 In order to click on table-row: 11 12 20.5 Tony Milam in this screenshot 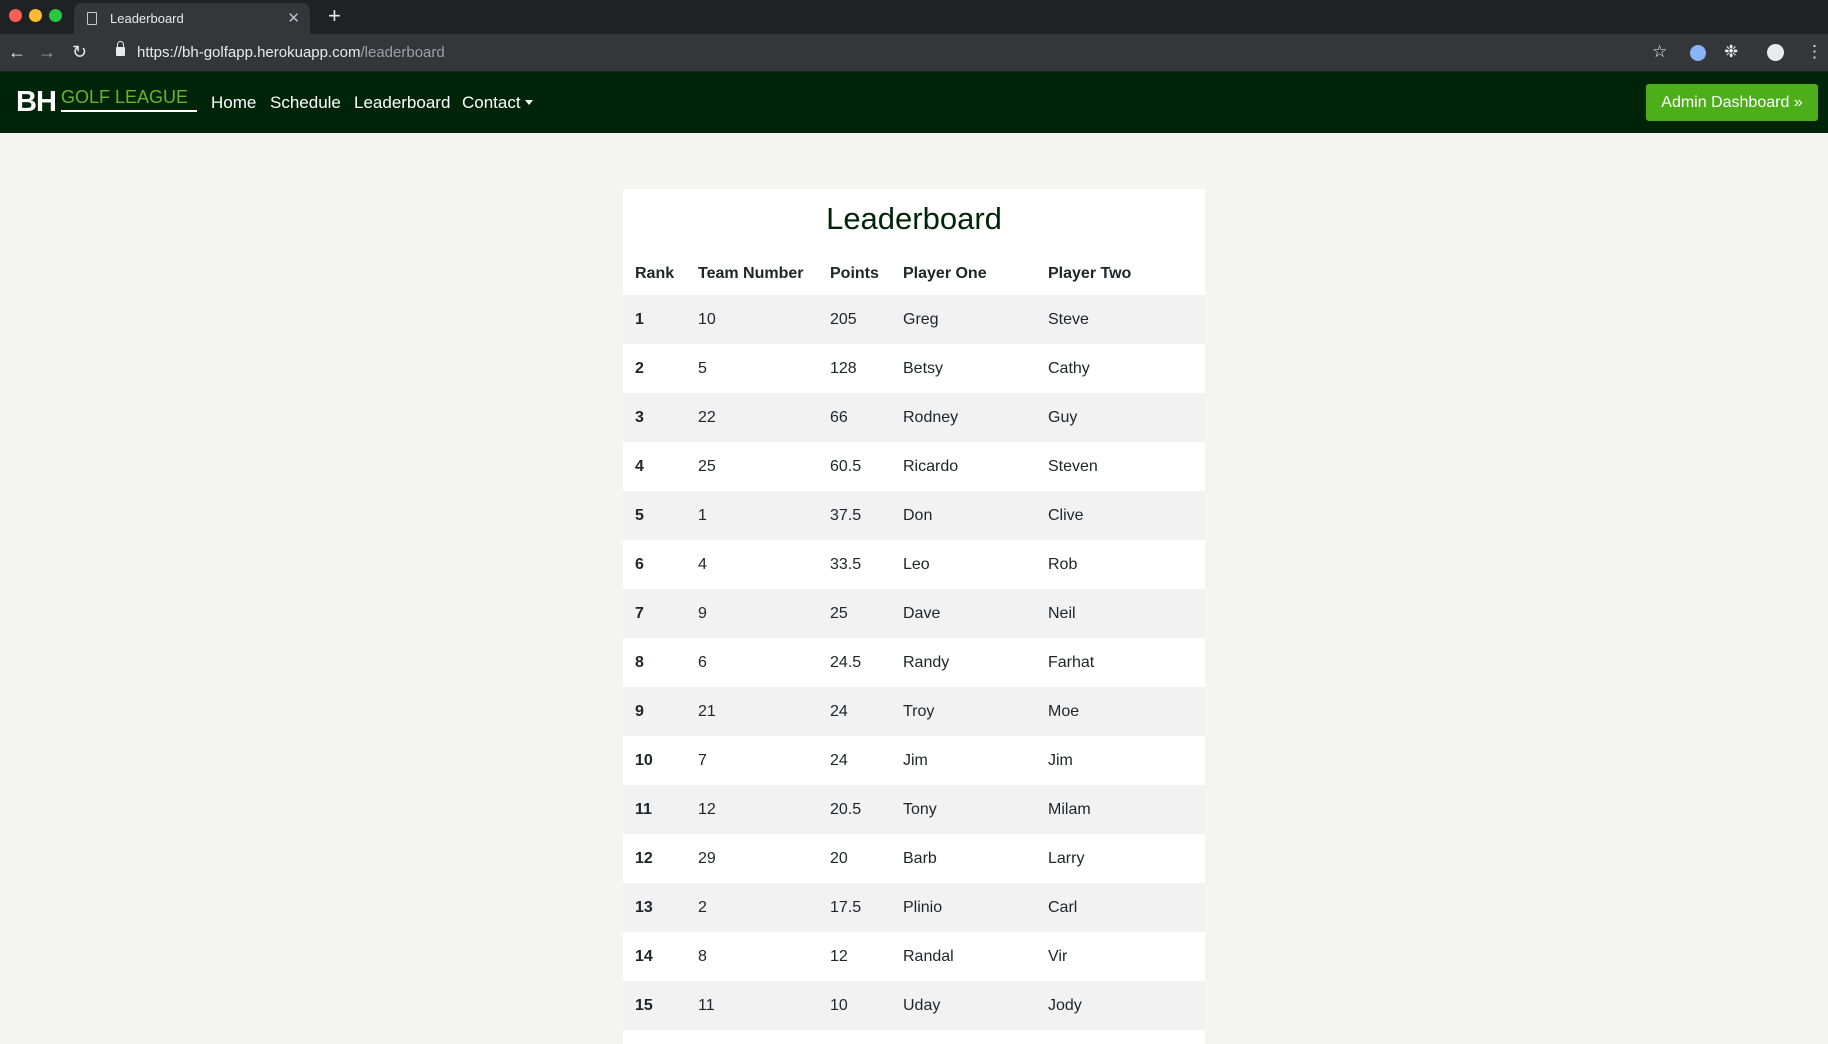, I will do `click(914, 809)`.